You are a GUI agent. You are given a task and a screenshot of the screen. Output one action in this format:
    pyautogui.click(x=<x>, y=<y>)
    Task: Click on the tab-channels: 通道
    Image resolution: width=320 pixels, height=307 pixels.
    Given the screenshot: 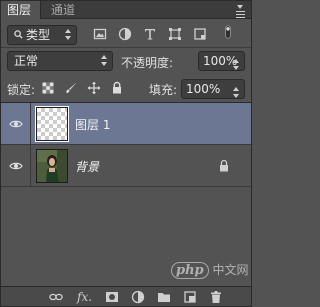 What is the action you would take?
    pyautogui.click(x=63, y=10)
    